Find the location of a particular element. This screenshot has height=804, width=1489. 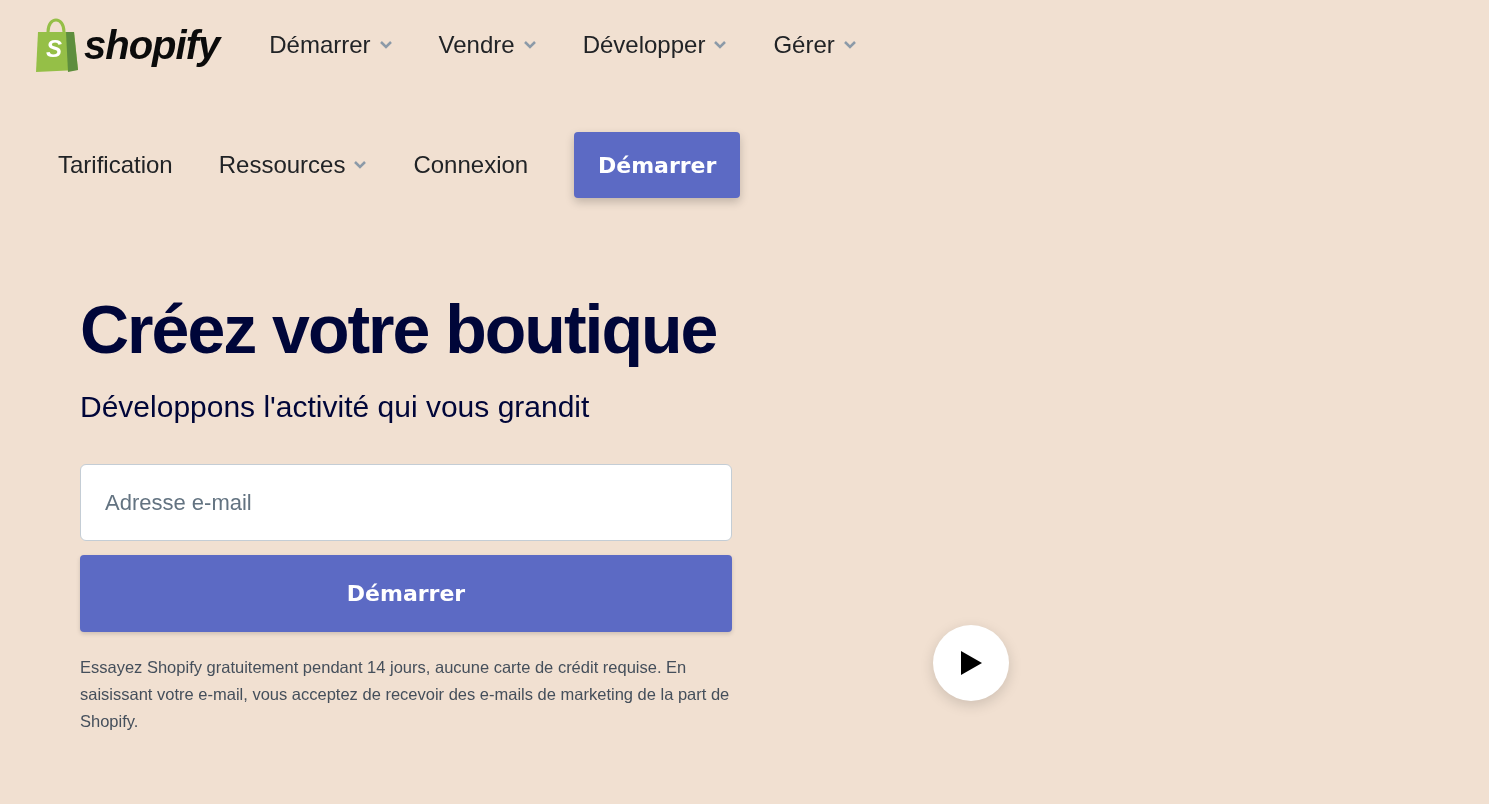

nav-link: Ressources is located at coordinates (293, 165).